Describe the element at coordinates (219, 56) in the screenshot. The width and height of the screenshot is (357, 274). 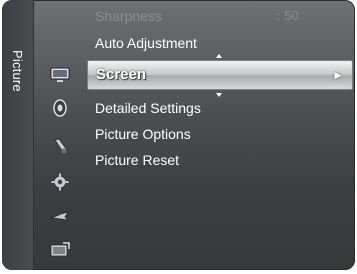
I see `scroll-up-indicator` at that location.